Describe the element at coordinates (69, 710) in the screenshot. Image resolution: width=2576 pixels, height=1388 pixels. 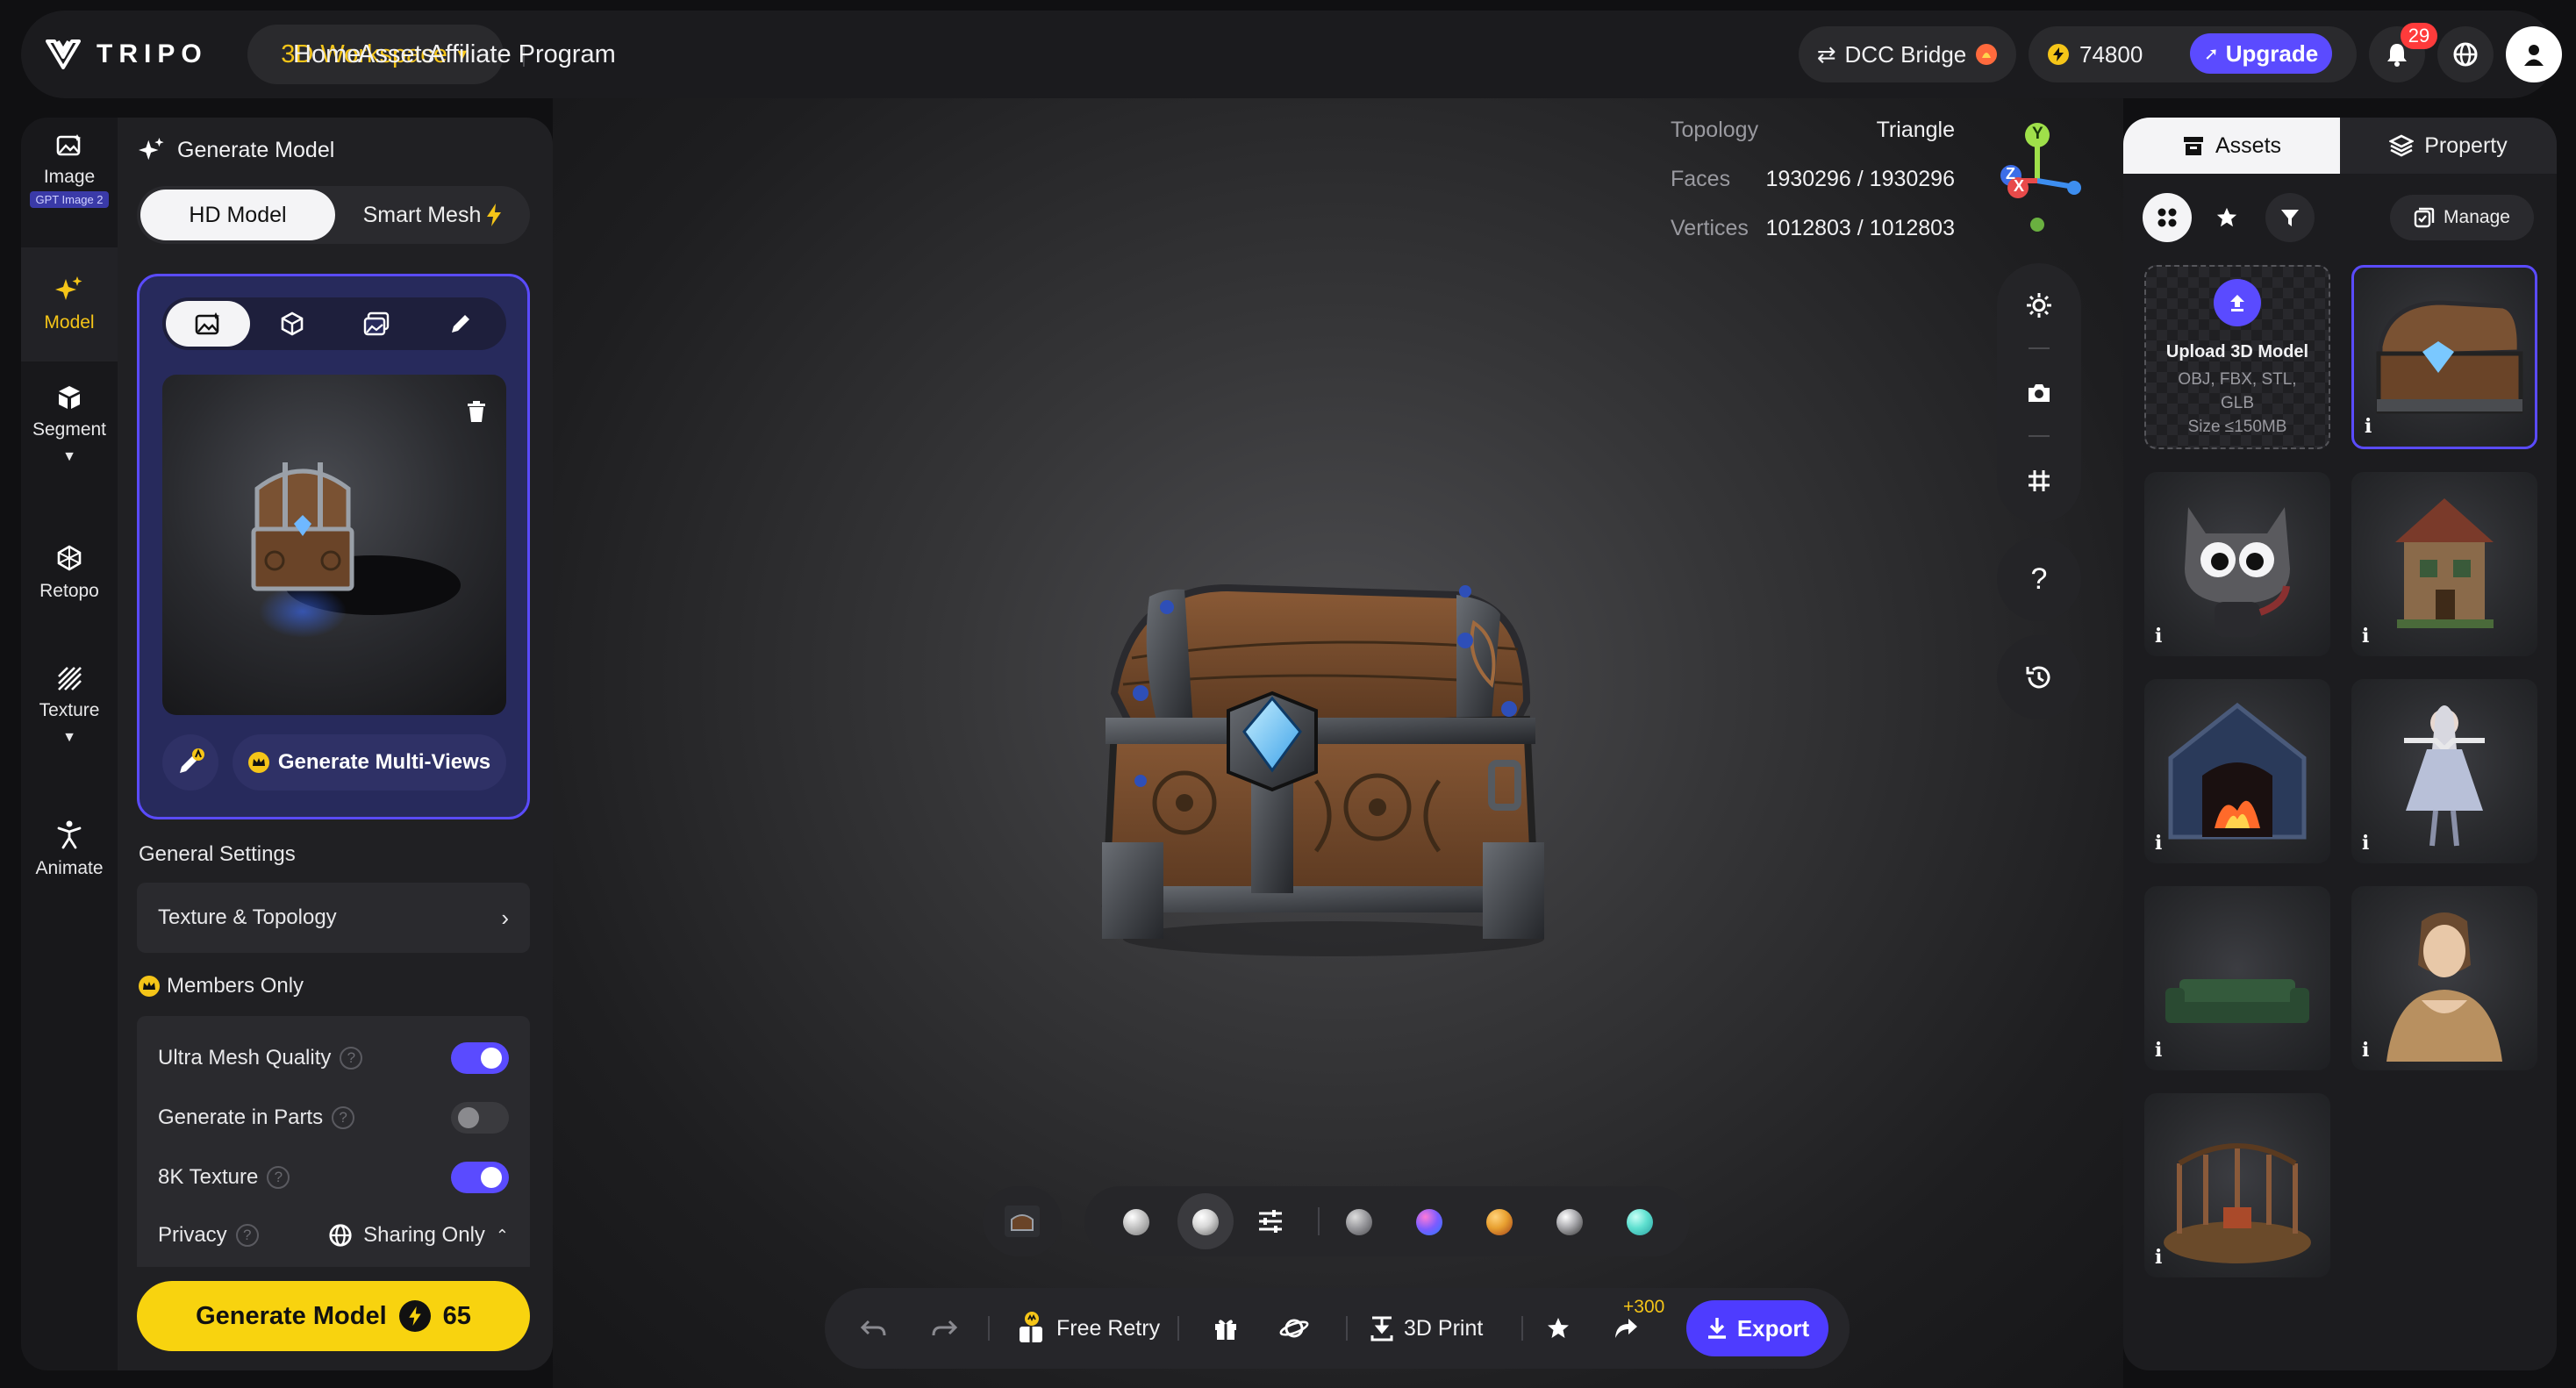
I see `sidebar-label-texture: Texture` at that location.